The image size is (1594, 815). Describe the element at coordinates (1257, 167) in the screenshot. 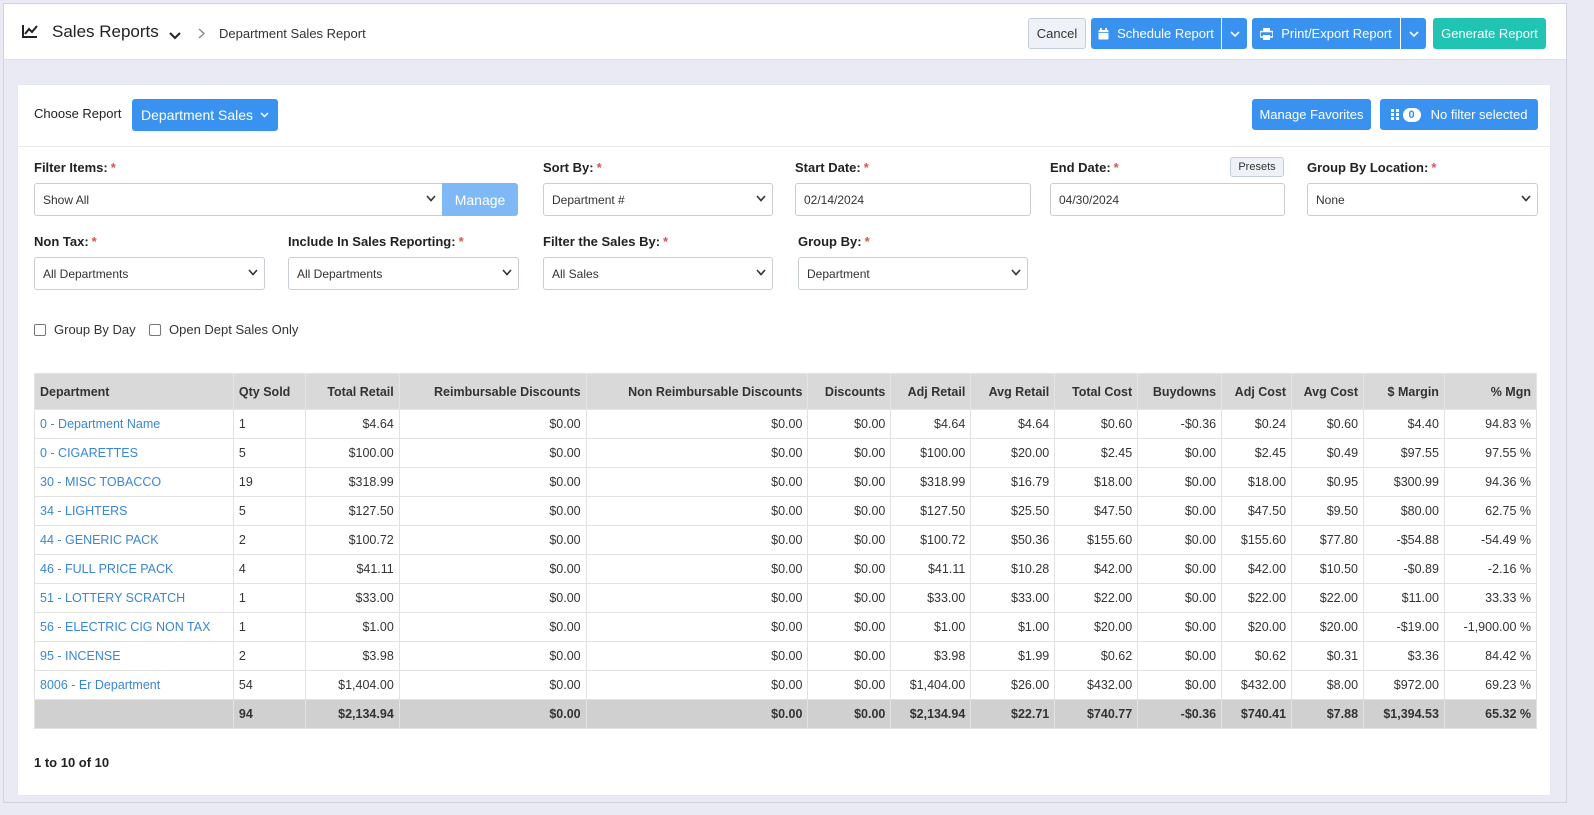

I see `presets-button: Presets` at that location.